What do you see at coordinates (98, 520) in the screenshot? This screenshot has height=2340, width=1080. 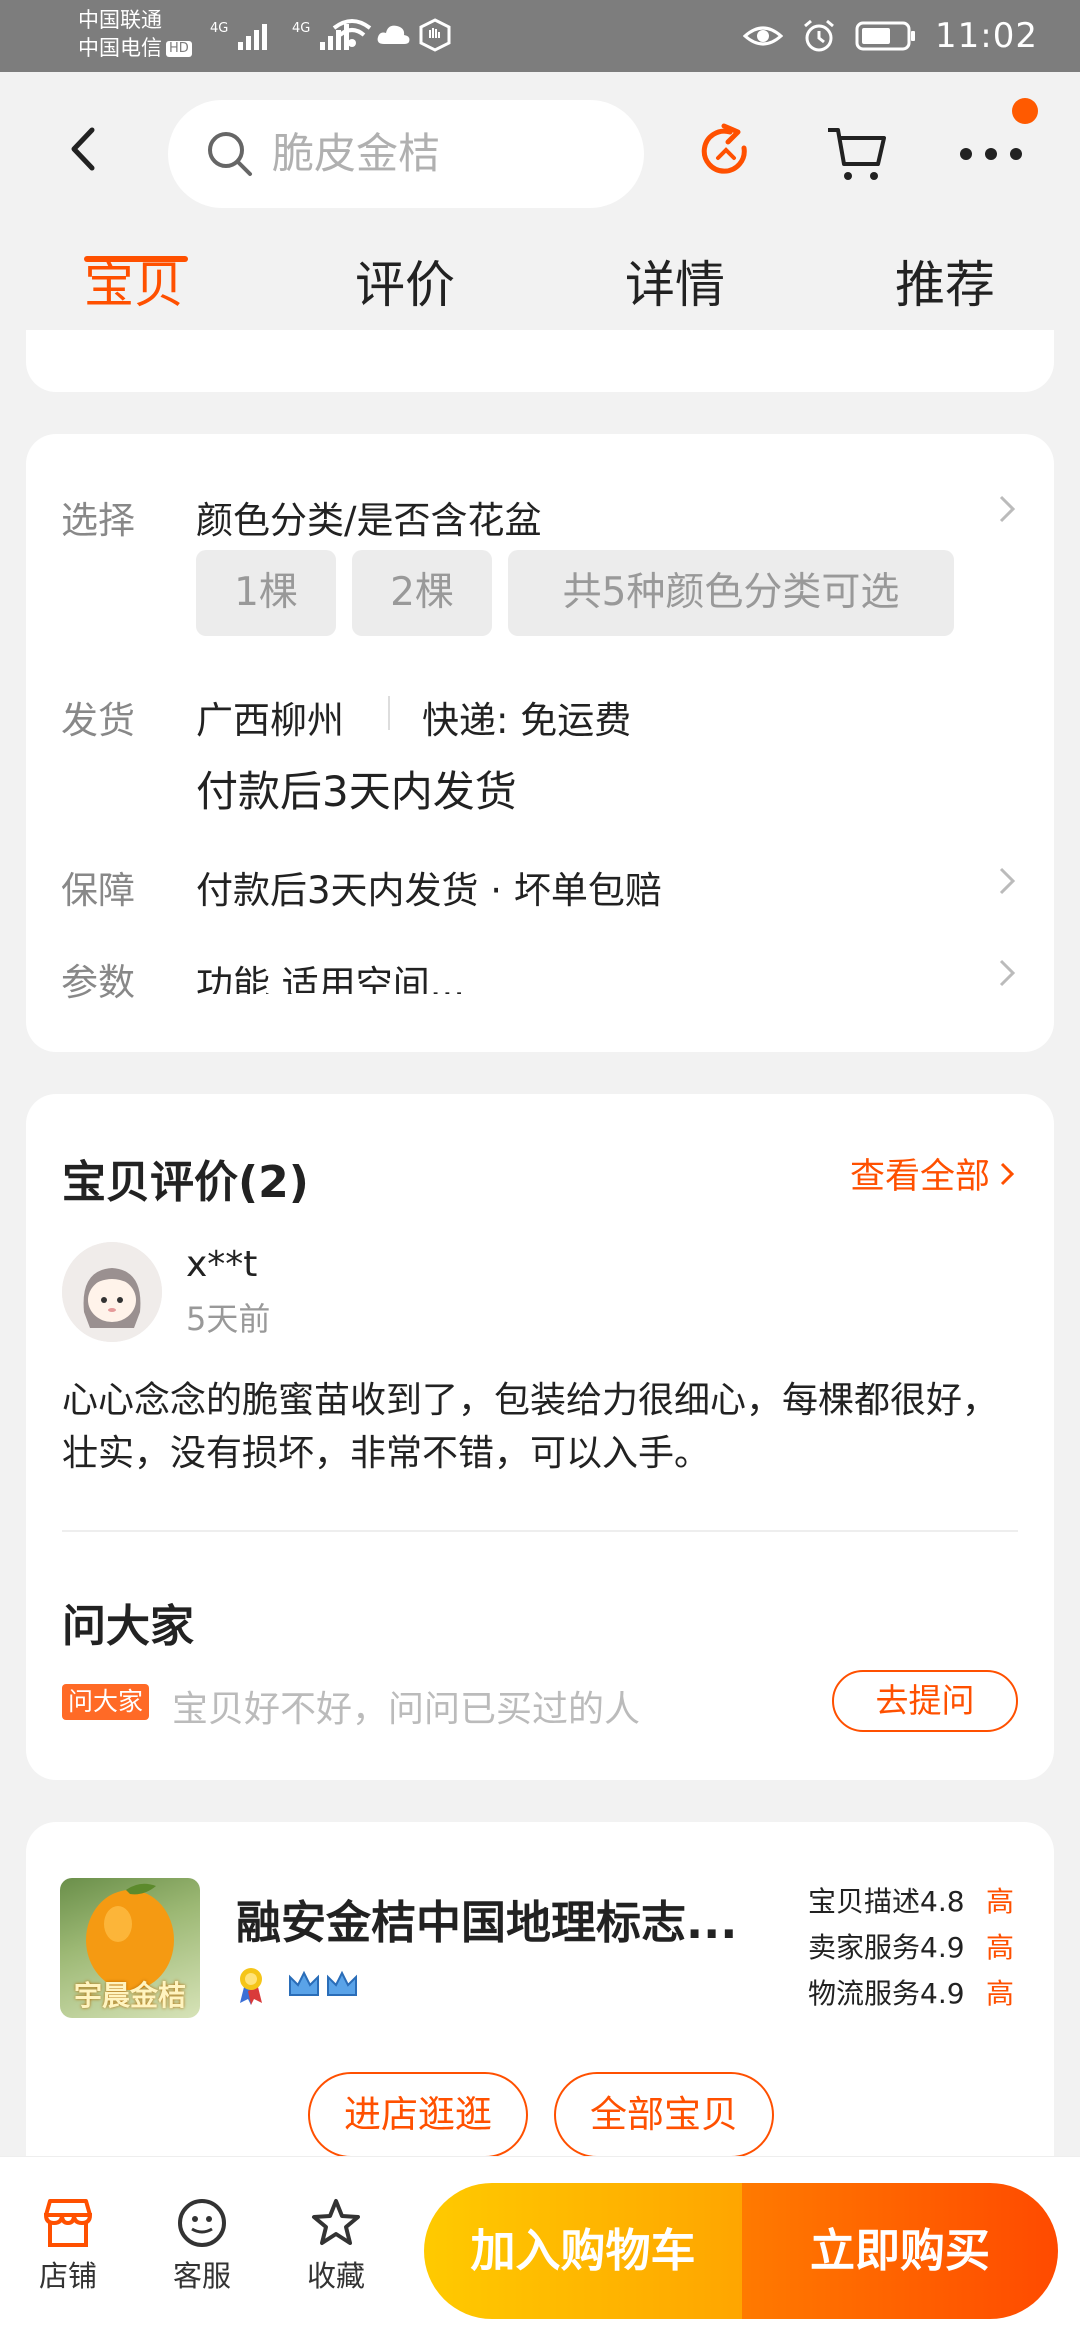 I see `select-label: 选择` at bounding box center [98, 520].